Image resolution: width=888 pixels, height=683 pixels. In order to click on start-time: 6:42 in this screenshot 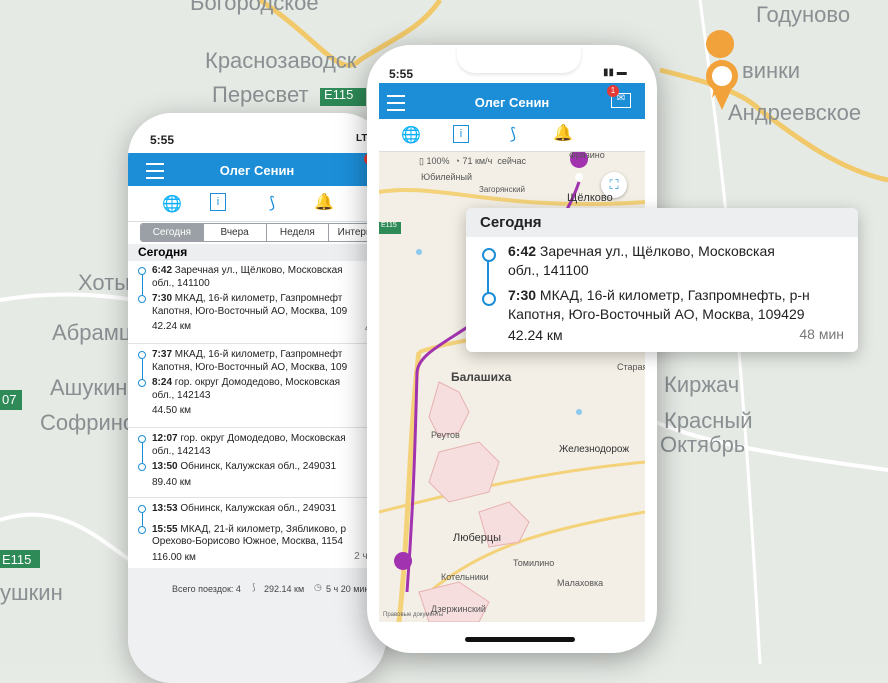, I will do `click(522, 251)`.